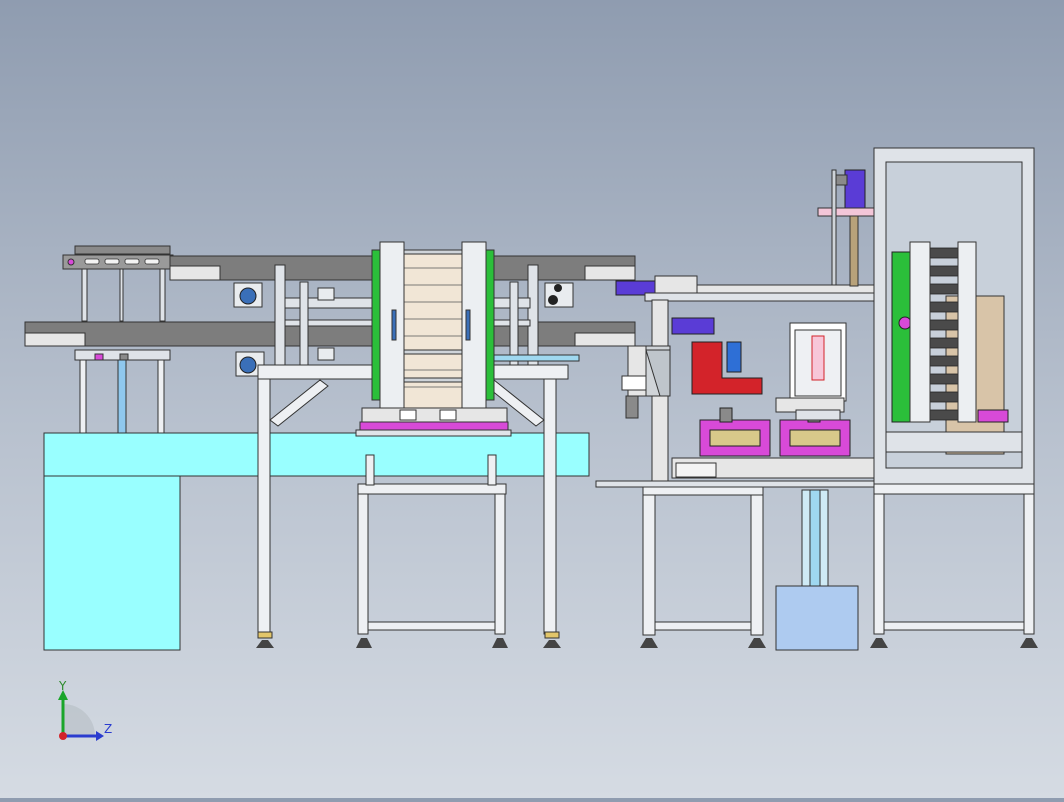  What do you see at coordinates (811, 371) in the screenshot?
I see `press-unit` at bounding box center [811, 371].